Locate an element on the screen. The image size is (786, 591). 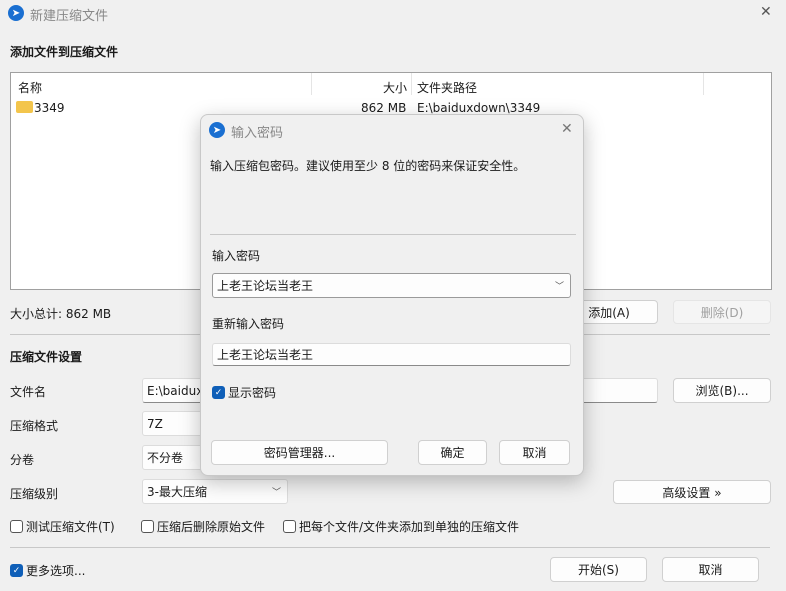
col-name: 名称 is located at coordinates (30, 87).